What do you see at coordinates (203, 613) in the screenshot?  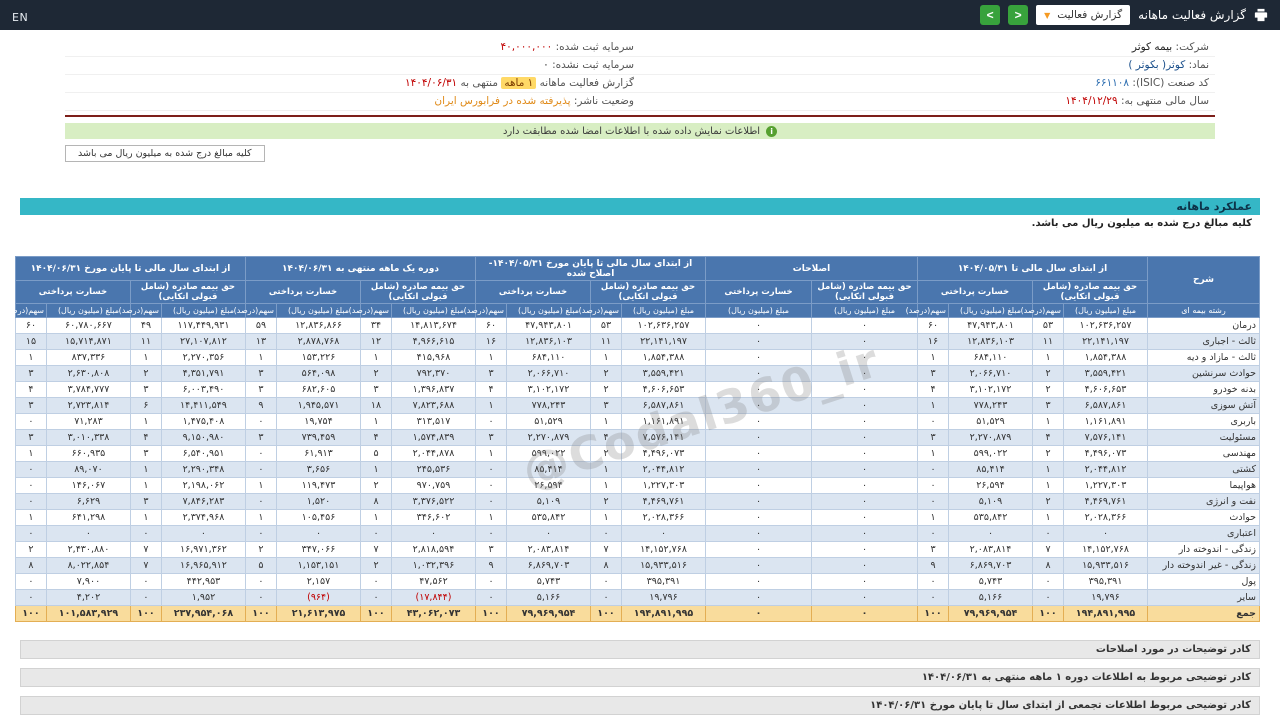 I see `cell-value: ۲۳۷,۹۵۴,۰۶۸` at bounding box center [203, 613].